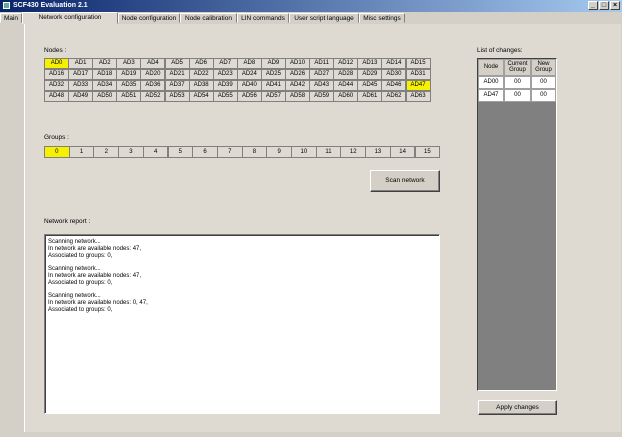 Image resolution: width=622 pixels, height=437 pixels. I want to click on node-cell: AD2, so click(105, 63).